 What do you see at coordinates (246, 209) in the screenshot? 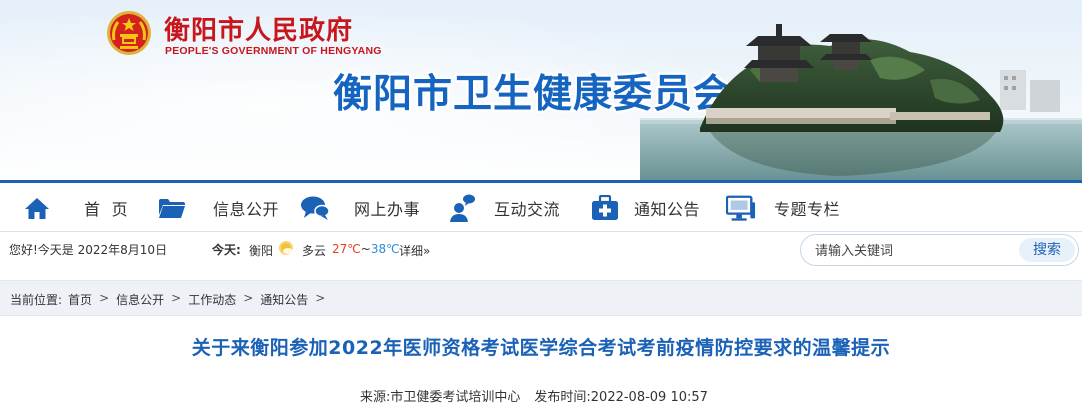
I see `nav-item-label: 信息公开` at bounding box center [246, 209].